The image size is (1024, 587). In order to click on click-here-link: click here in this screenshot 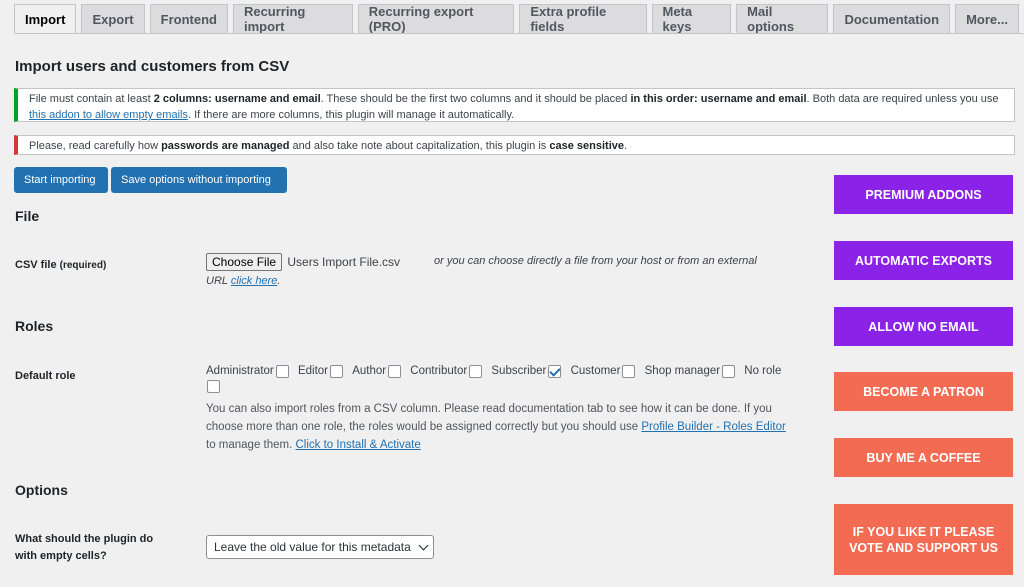, I will do `click(254, 281)`.